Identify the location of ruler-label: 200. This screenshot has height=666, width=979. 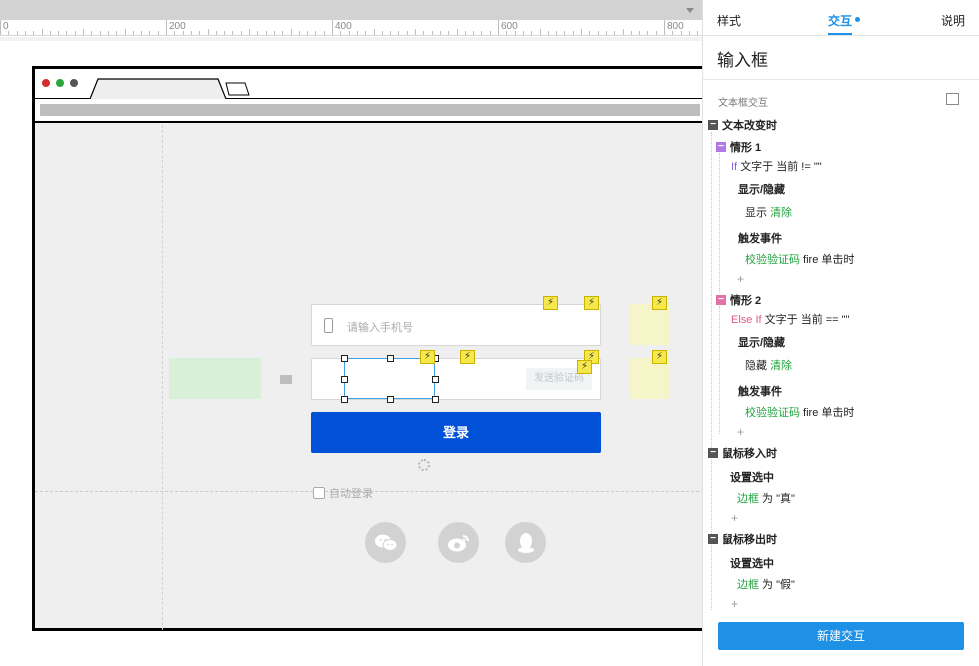
(177, 26).